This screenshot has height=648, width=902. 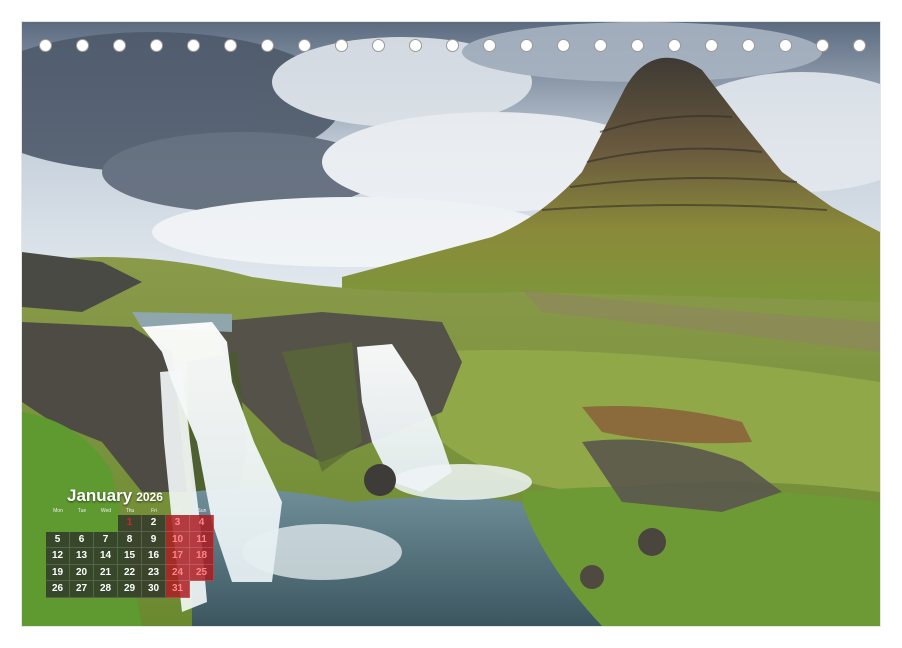 I want to click on day-cell: 25, so click(x=202, y=572).